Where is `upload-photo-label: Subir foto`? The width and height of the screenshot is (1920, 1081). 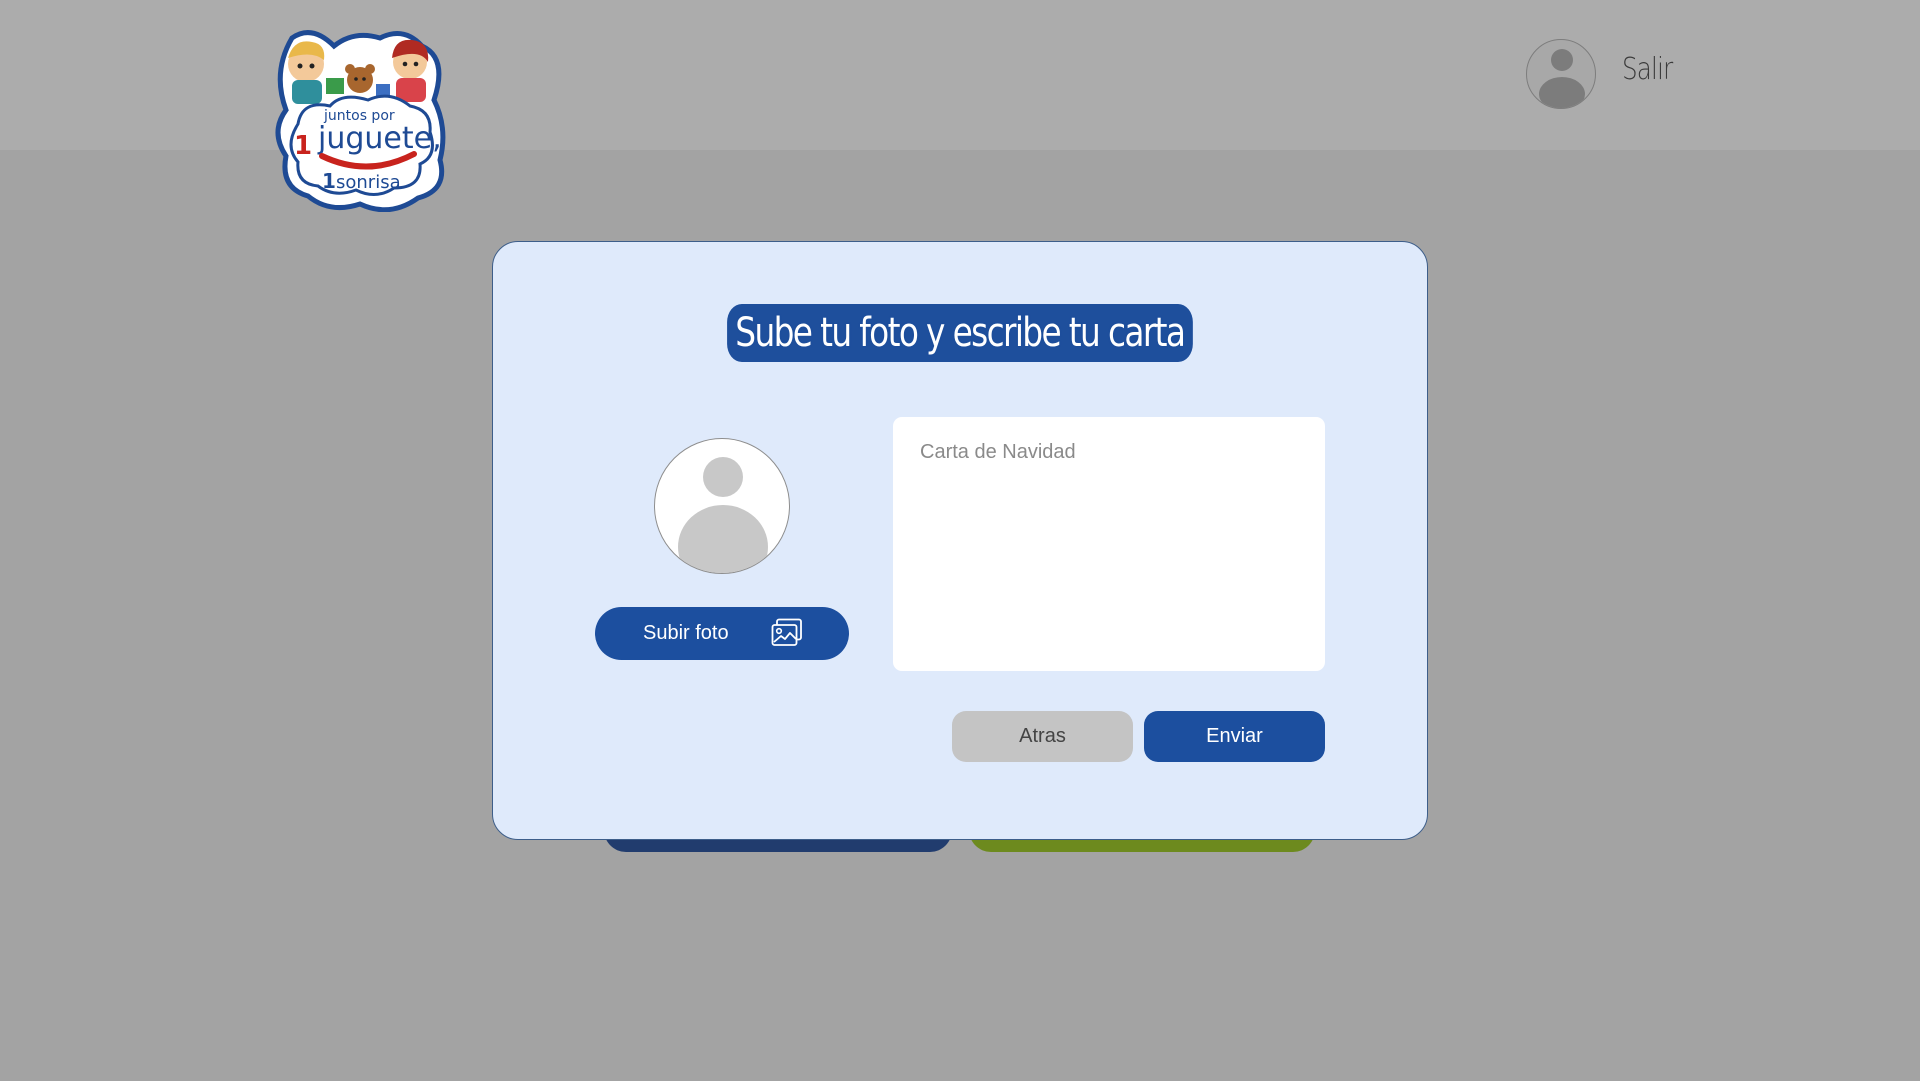 upload-photo-label: Subir foto is located at coordinates (686, 633).